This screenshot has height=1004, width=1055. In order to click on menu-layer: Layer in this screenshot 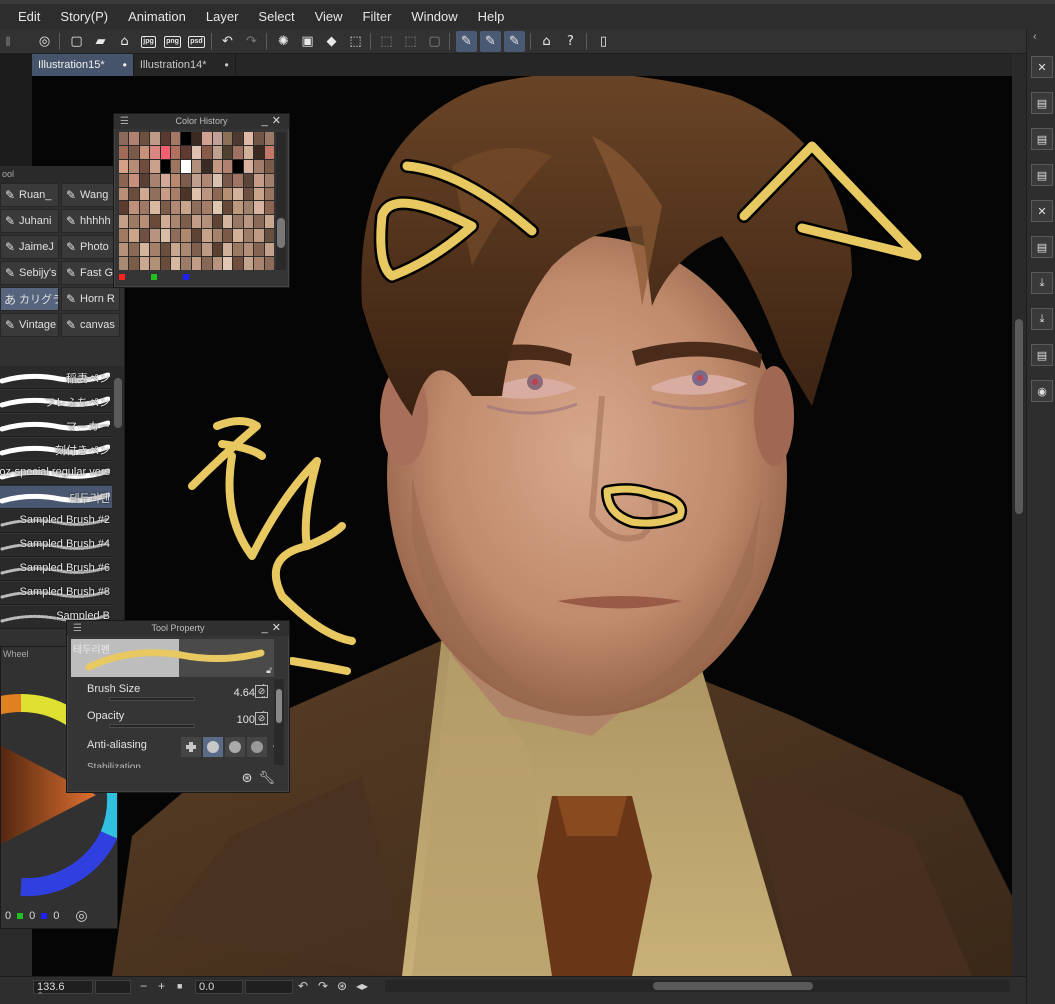, I will do `click(222, 17)`.